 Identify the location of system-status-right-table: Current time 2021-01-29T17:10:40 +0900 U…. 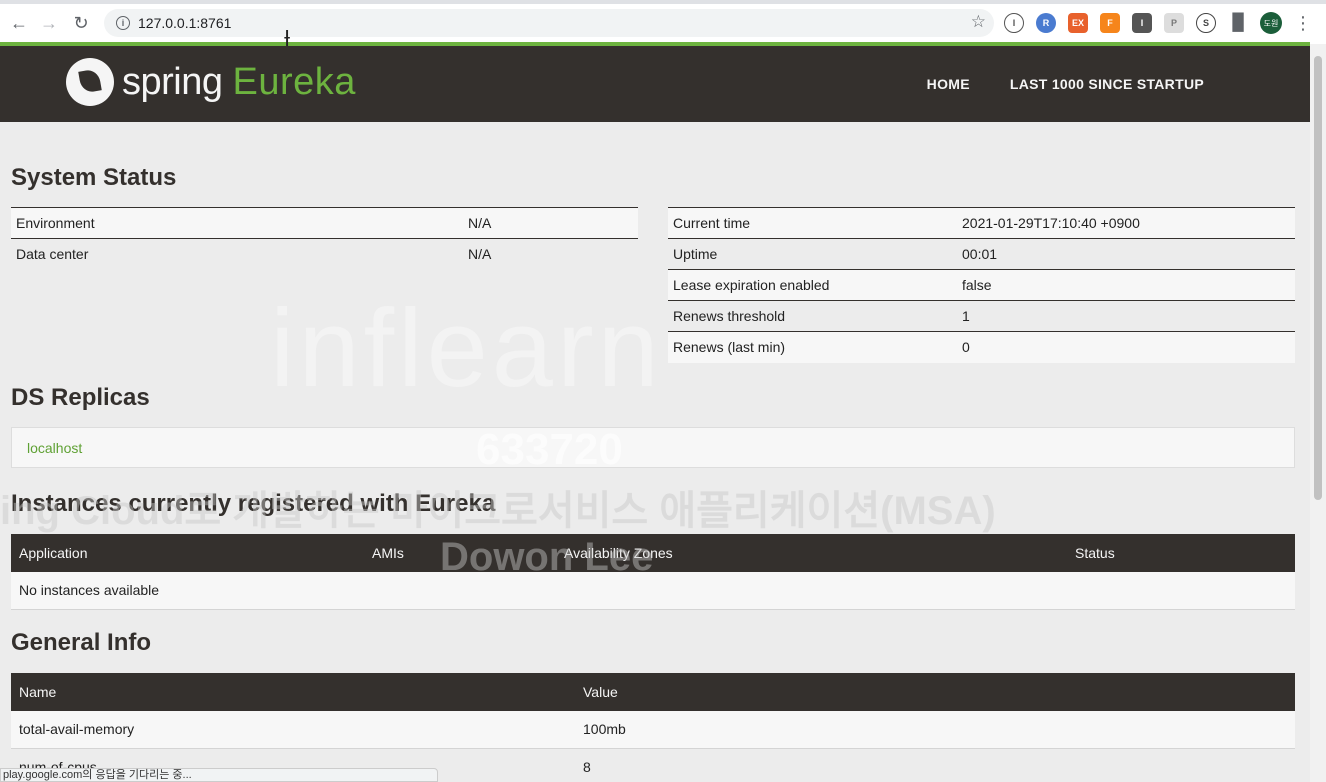
(981, 285).